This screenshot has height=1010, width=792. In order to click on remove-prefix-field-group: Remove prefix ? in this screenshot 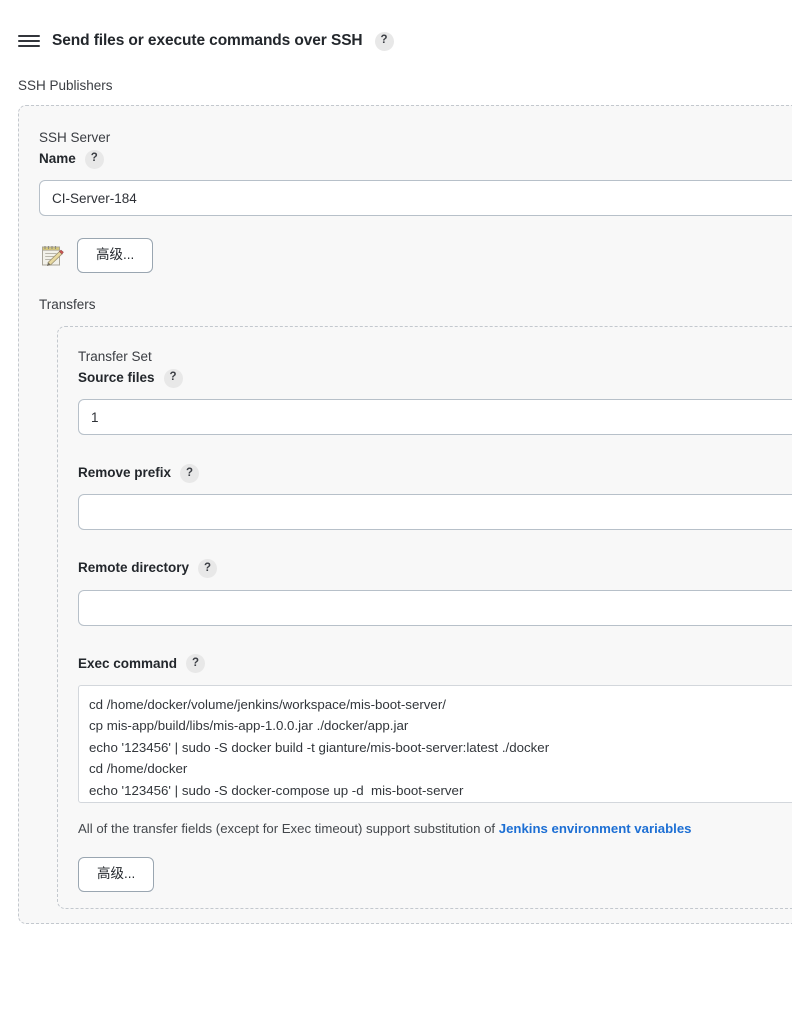, I will do `click(435, 497)`.